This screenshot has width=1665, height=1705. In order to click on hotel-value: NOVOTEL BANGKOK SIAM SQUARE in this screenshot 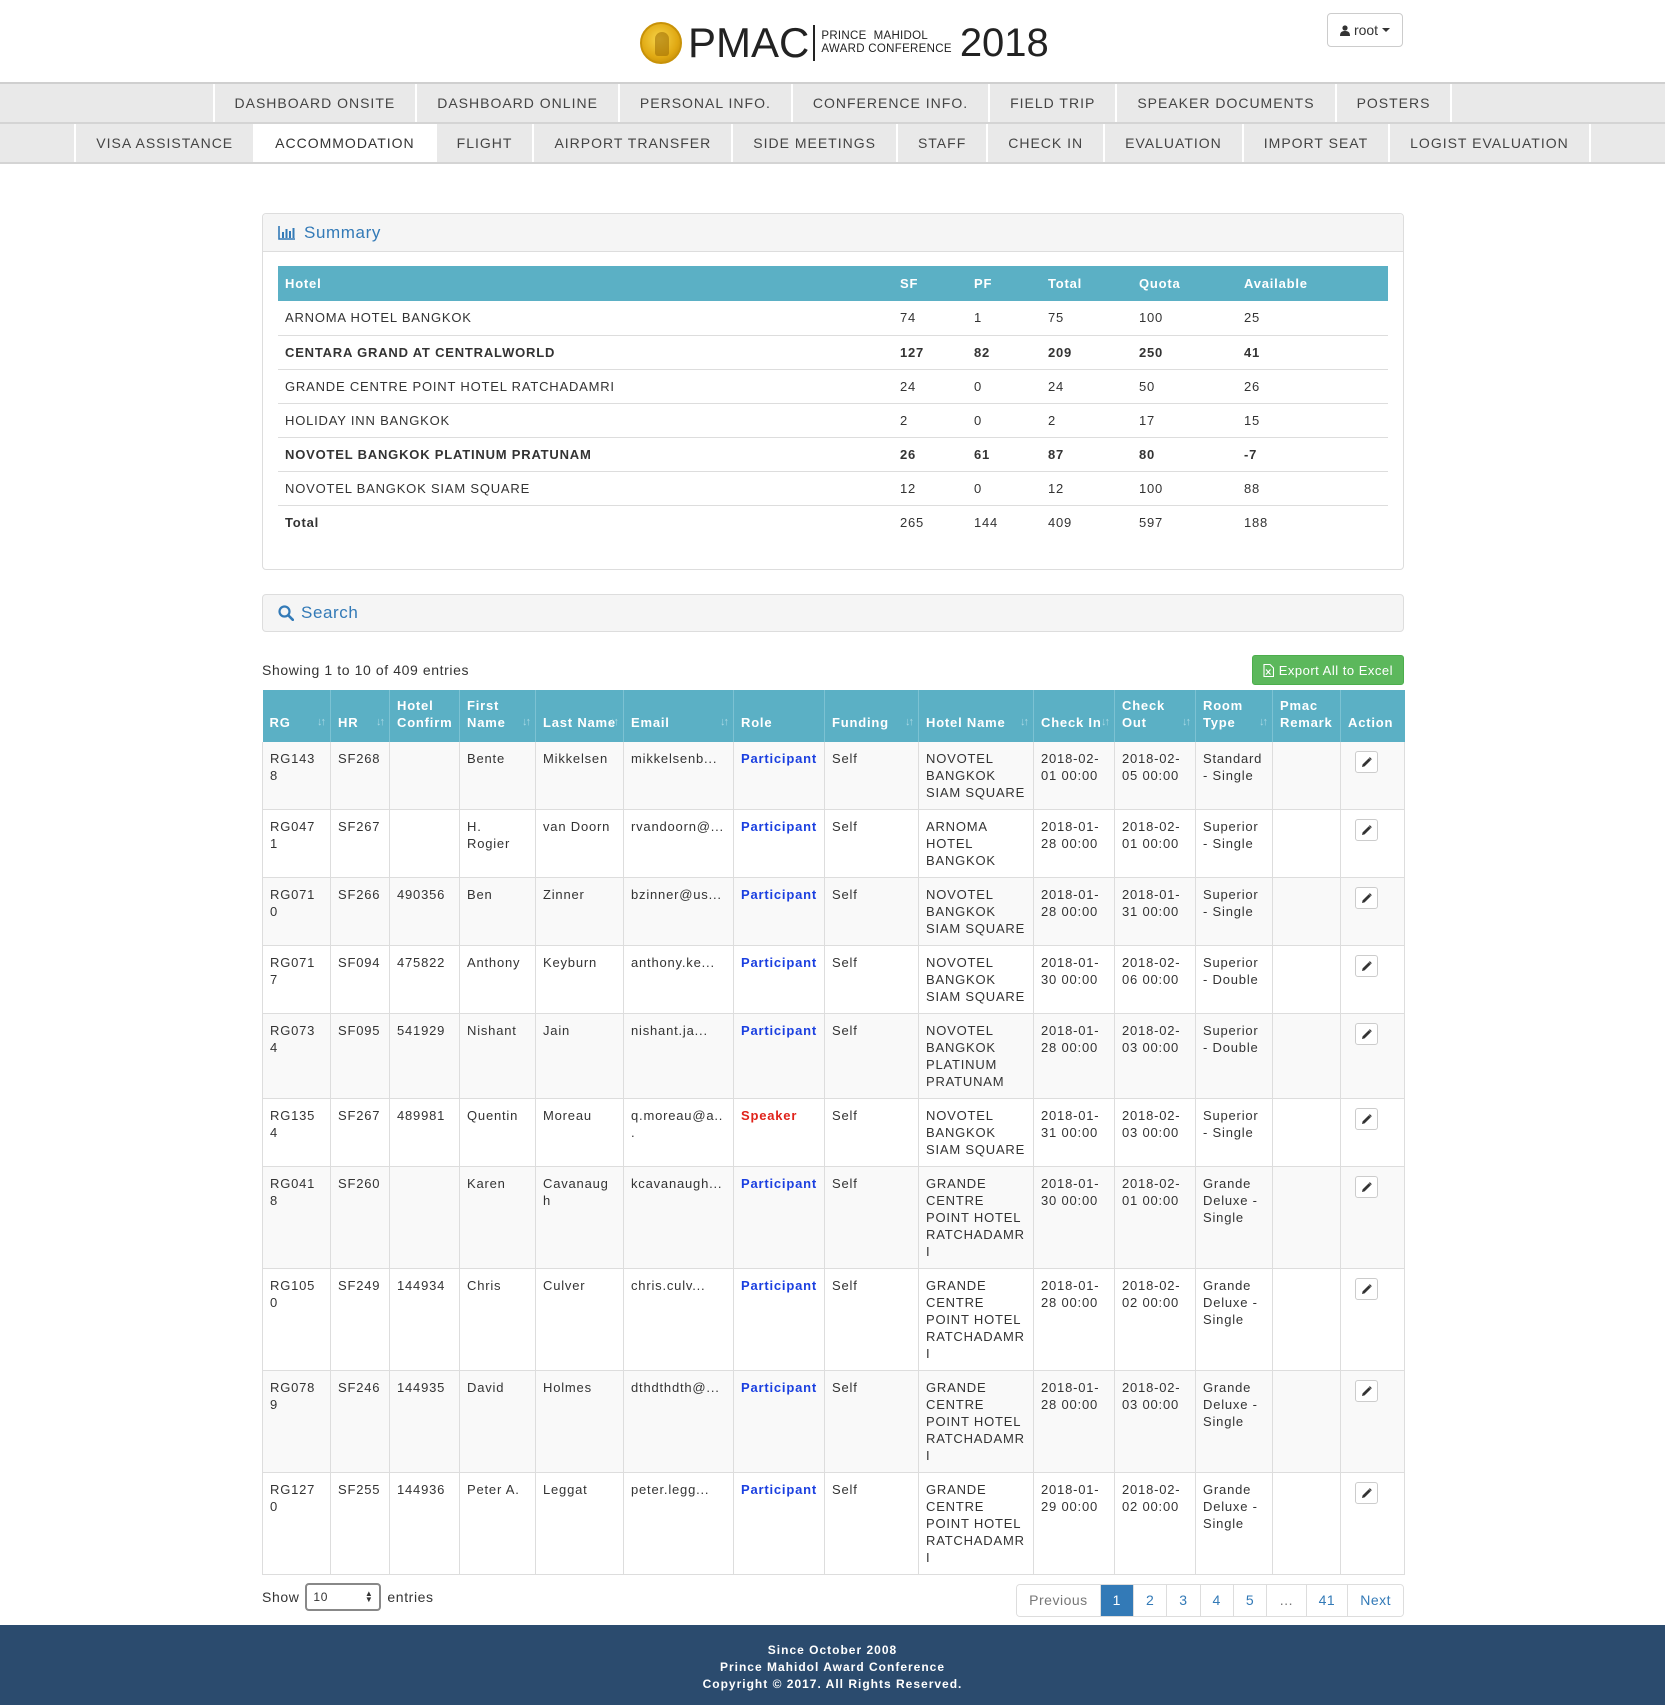, I will do `click(976, 1132)`.